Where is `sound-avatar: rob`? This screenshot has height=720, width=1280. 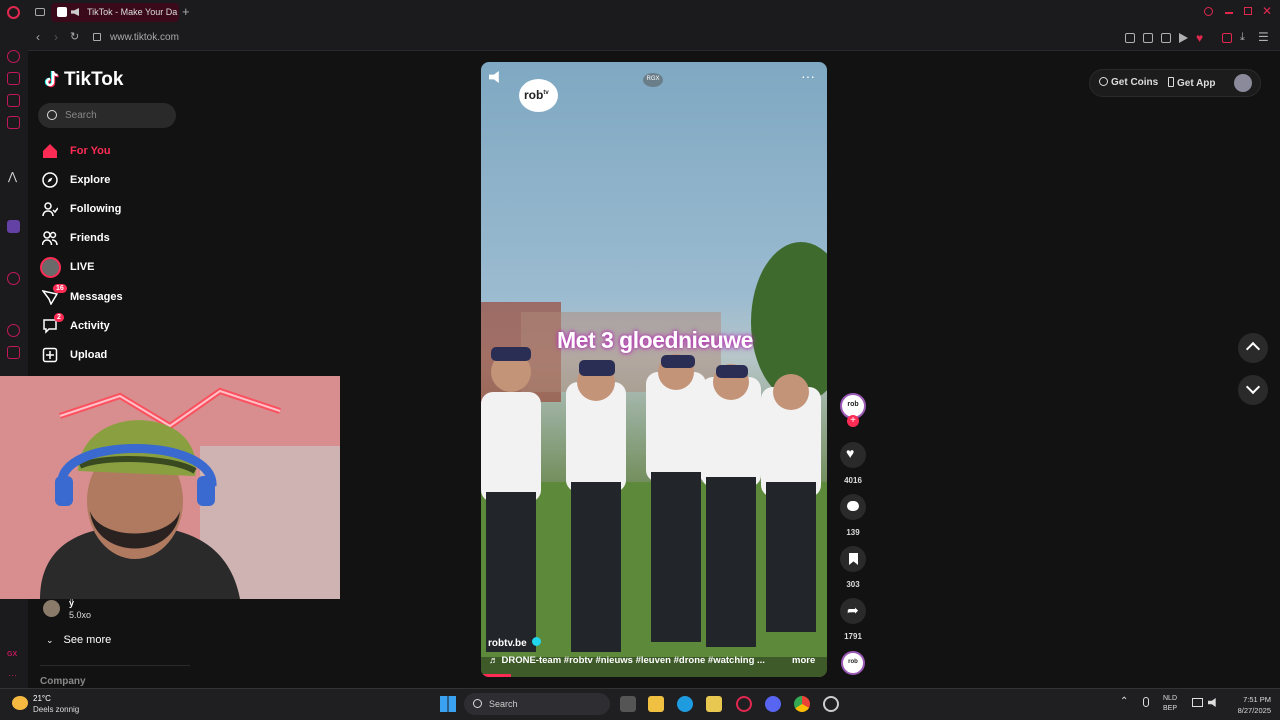
sound-avatar: rob is located at coordinates (853, 663).